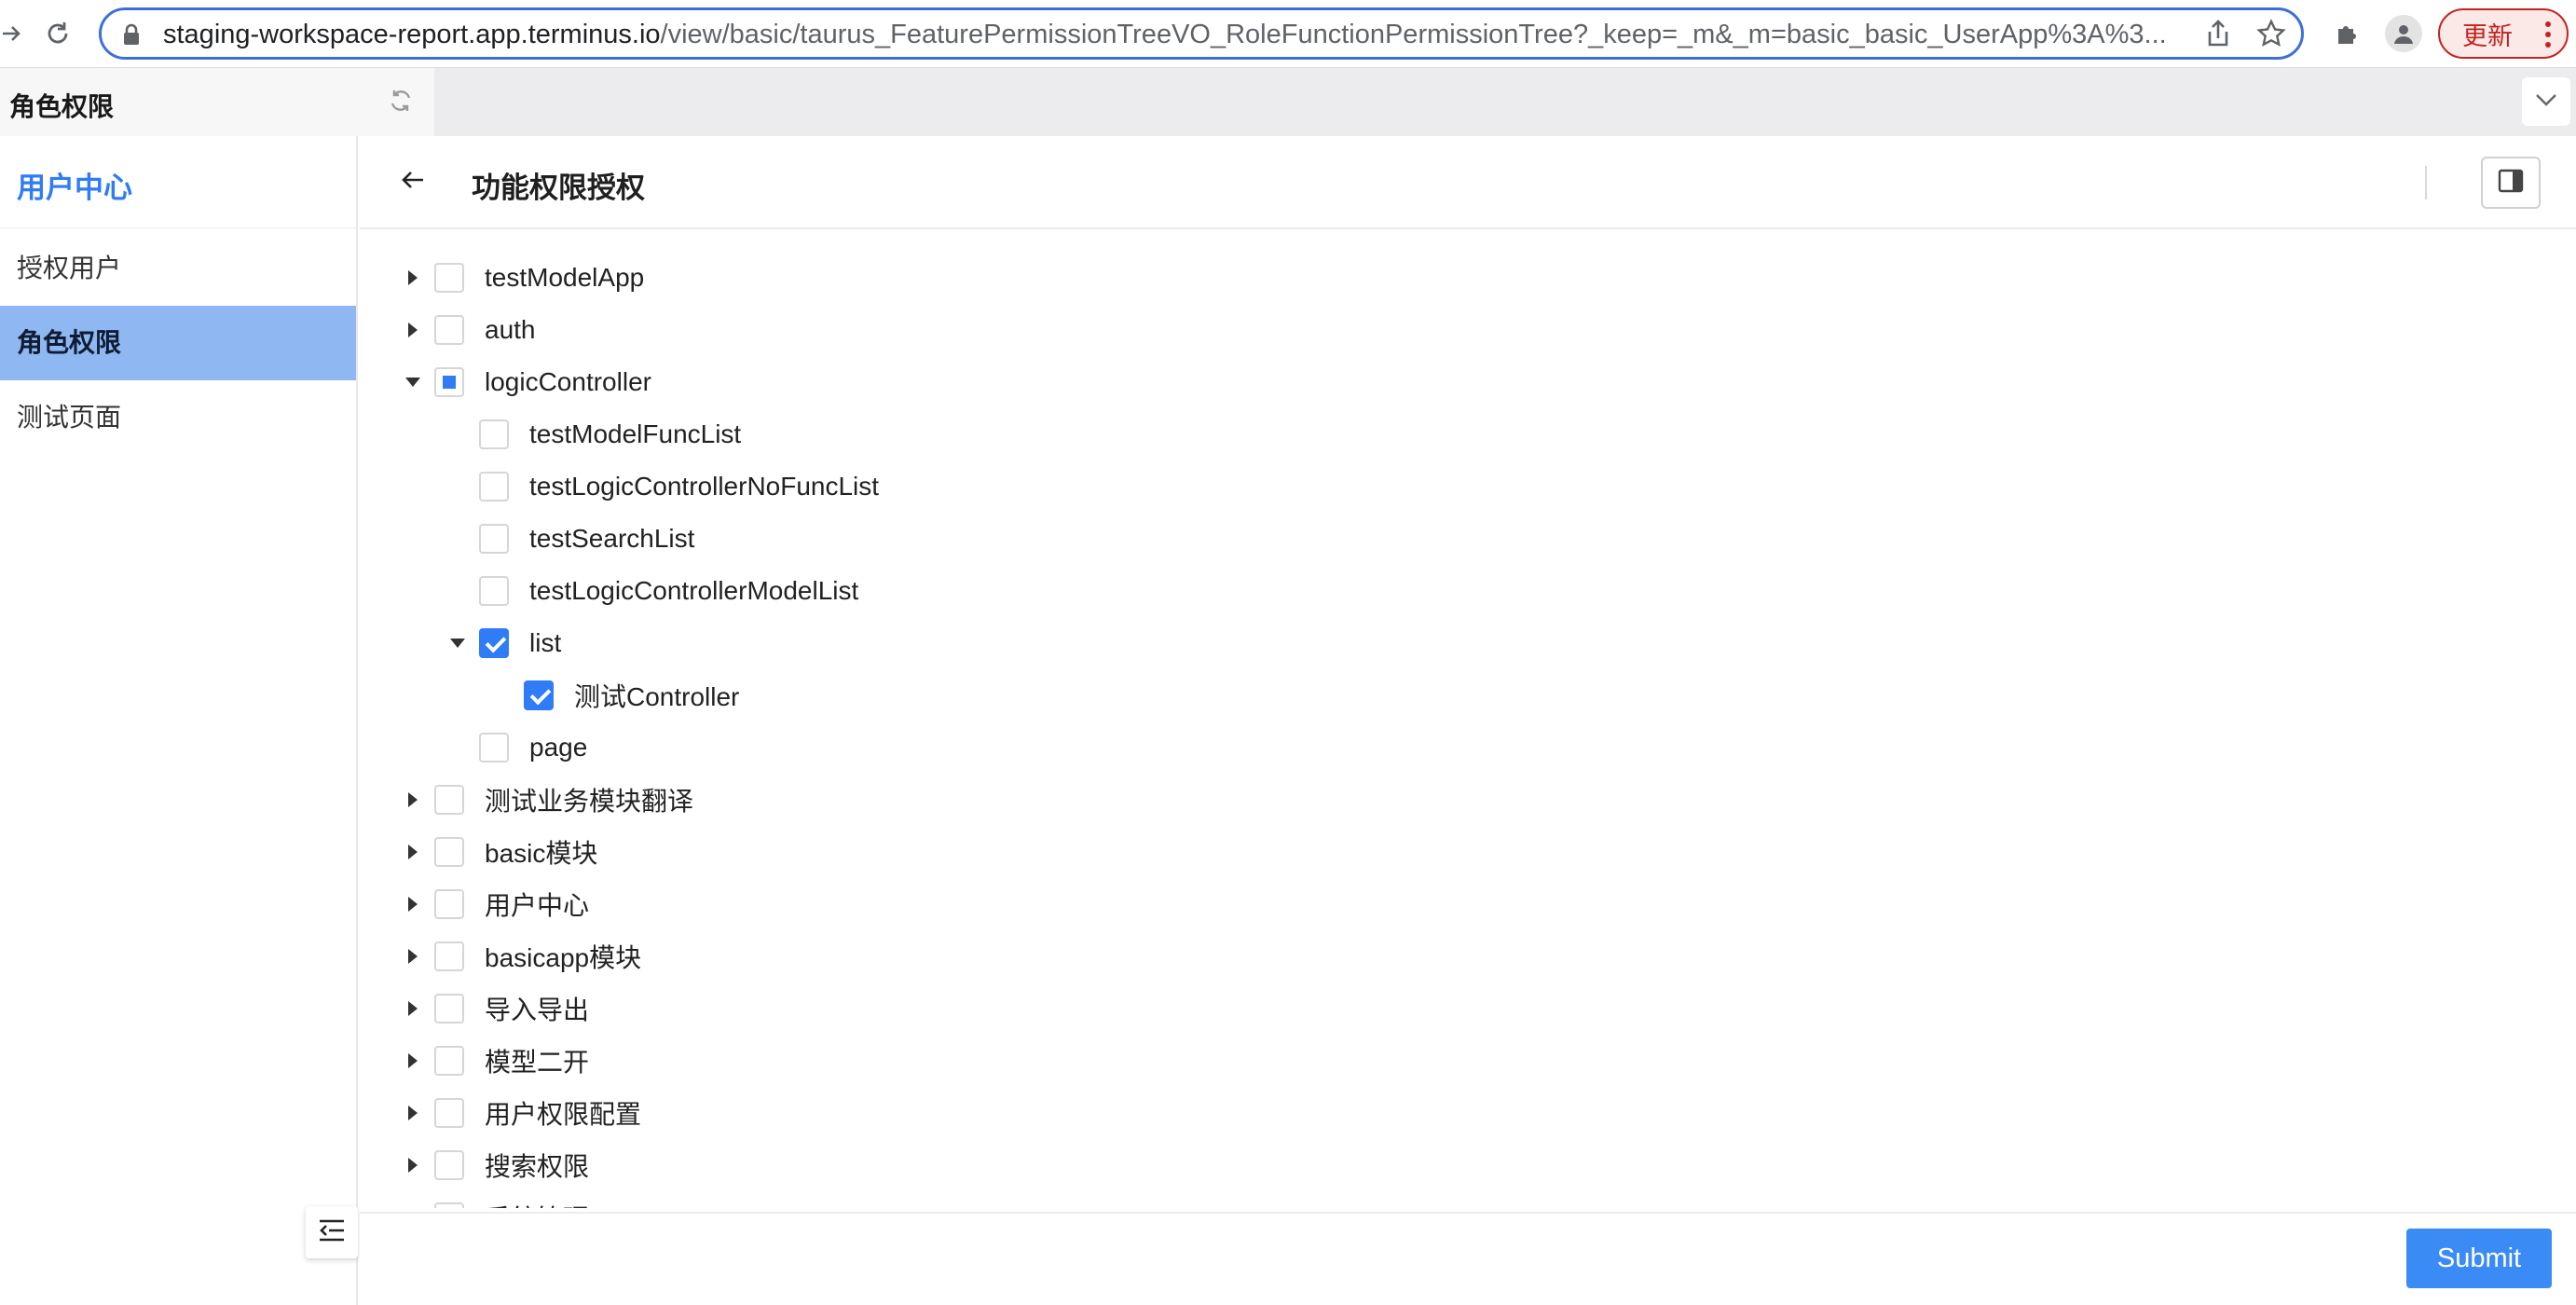 Image resolution: width=2576 pixels, height=1305 pixels. I want to click on tree-node-label: list, so click(545, 642).